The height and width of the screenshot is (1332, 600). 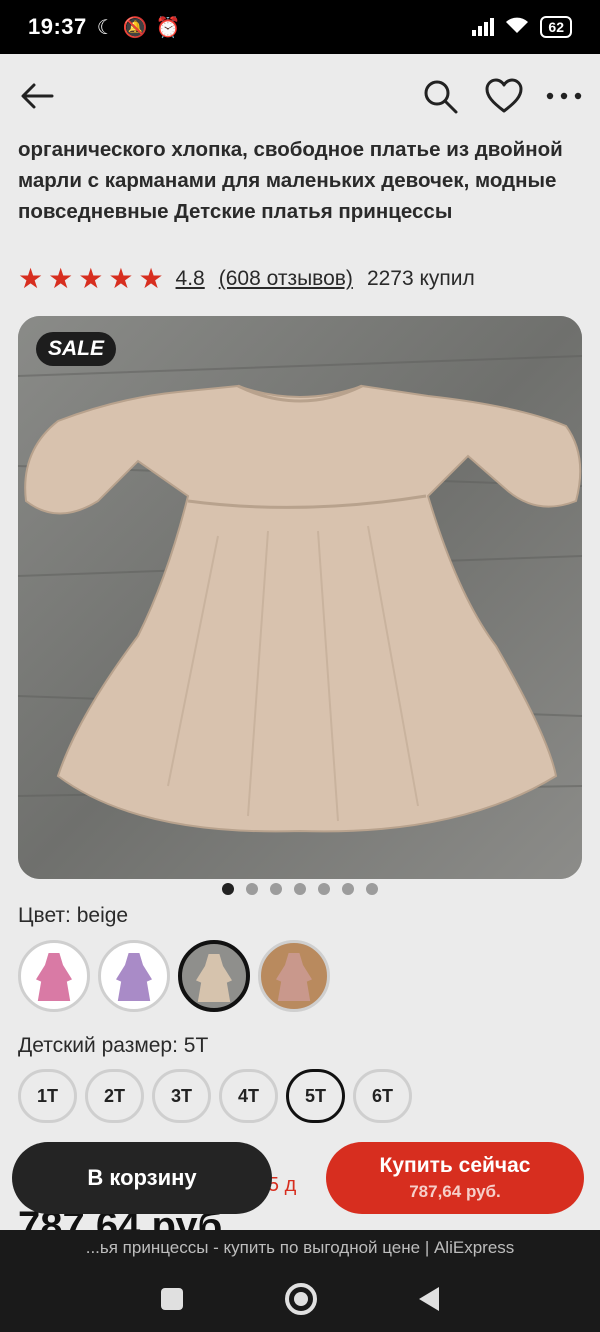 I want to click on image-carousel-dots, so click(x=300, y=889).